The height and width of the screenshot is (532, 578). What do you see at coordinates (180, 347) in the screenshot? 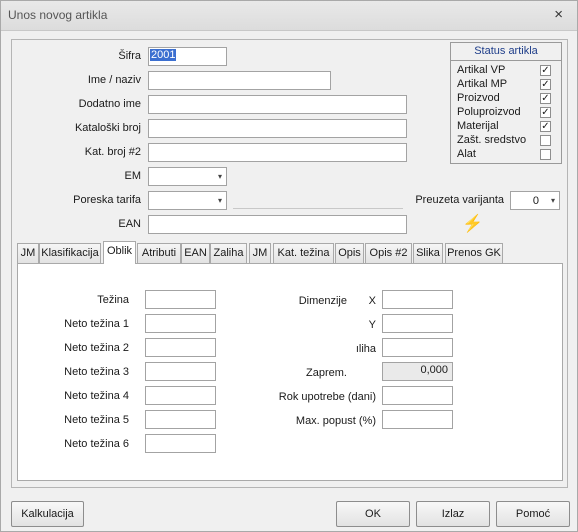
I see `neto-tezina-2-input` at bounding box center [180, 347].